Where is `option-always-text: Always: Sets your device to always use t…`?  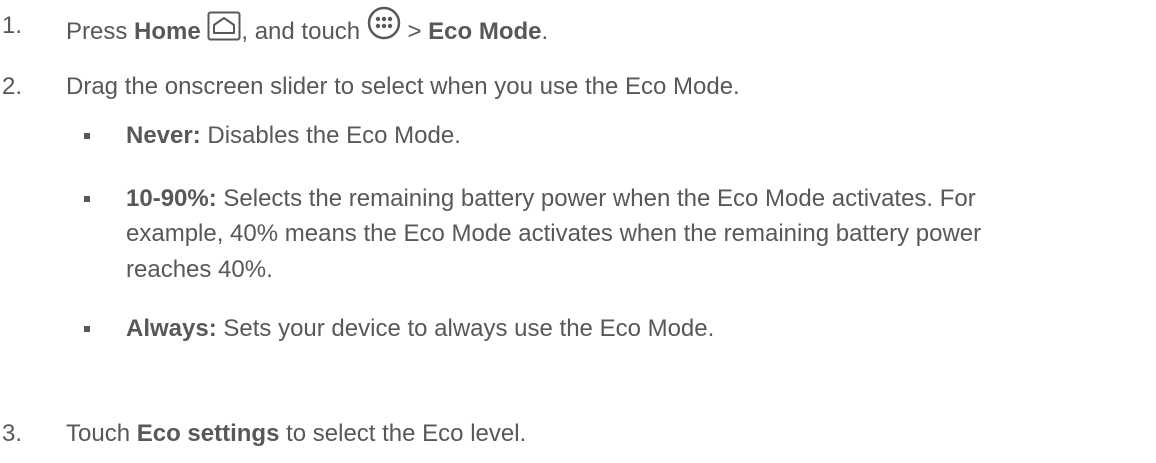
option-always-text: Always: Sets your device to always use t… is located at coordinates (420, 329).